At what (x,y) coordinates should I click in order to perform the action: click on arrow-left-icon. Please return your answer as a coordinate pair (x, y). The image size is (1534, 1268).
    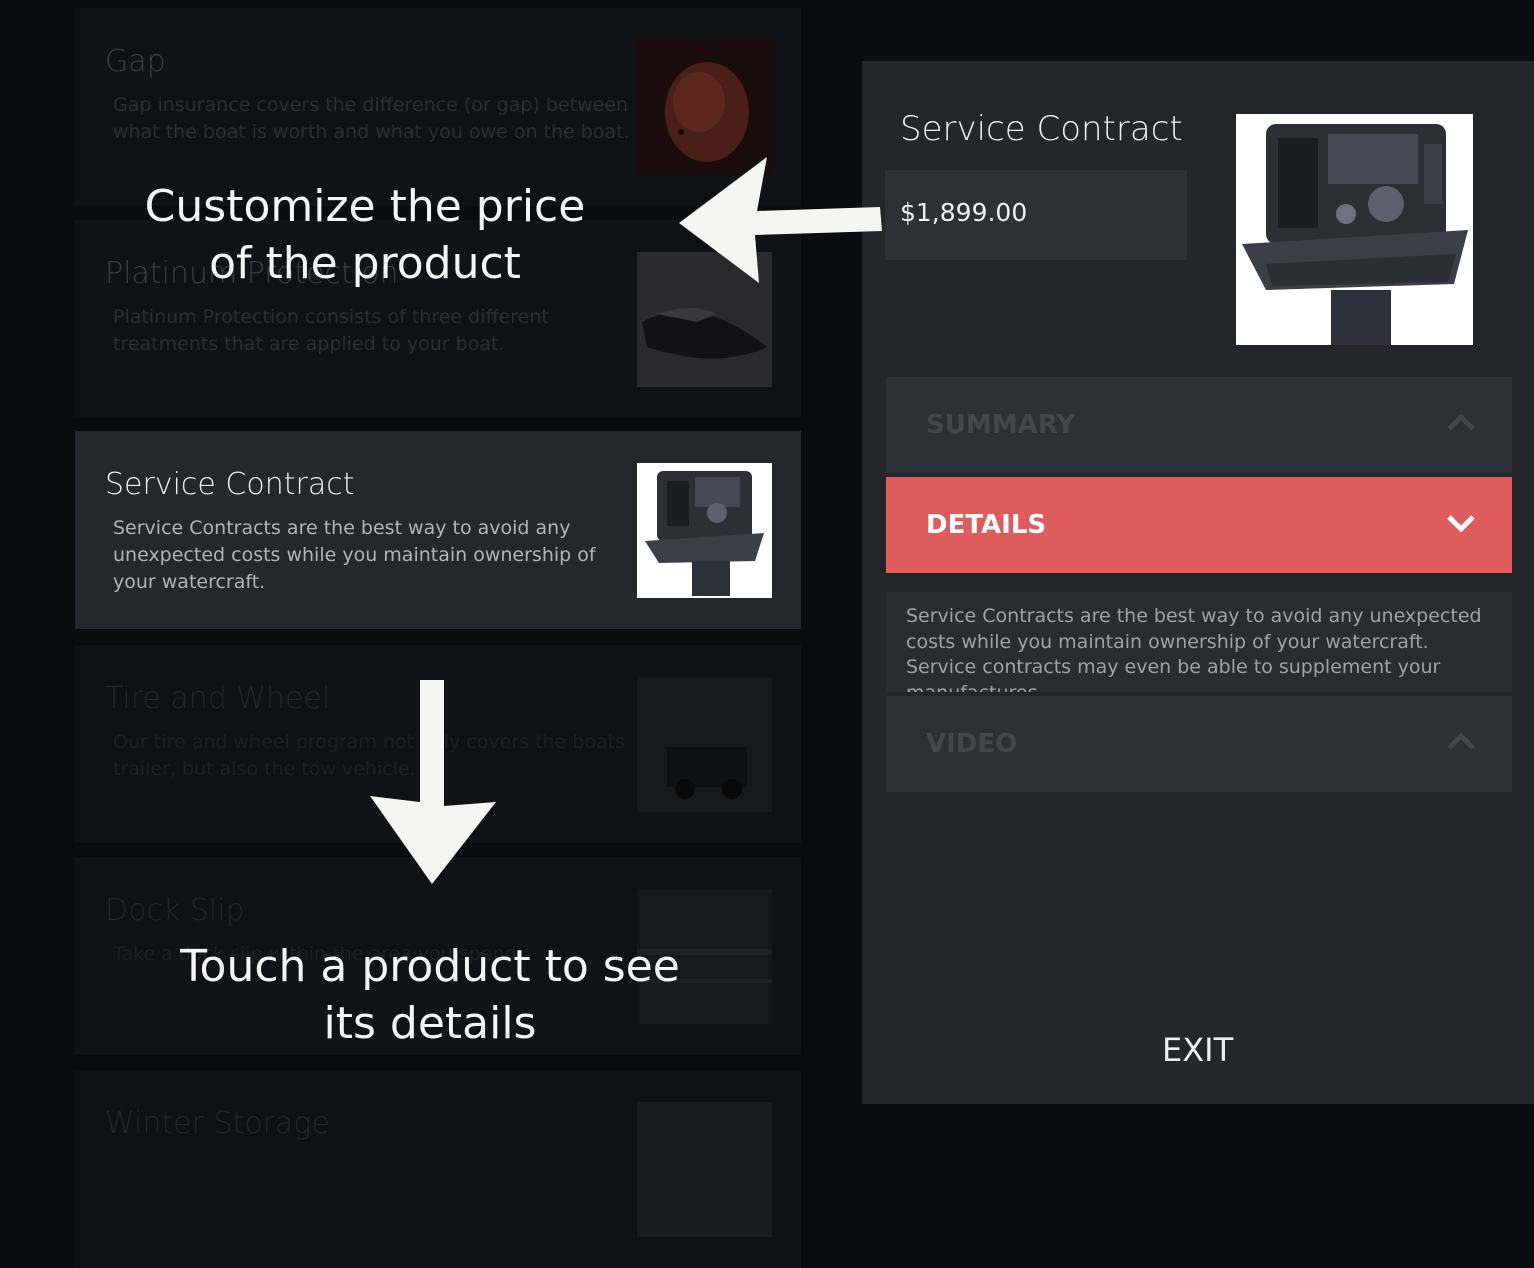
    Looking at the image, I should click on (780, 220).